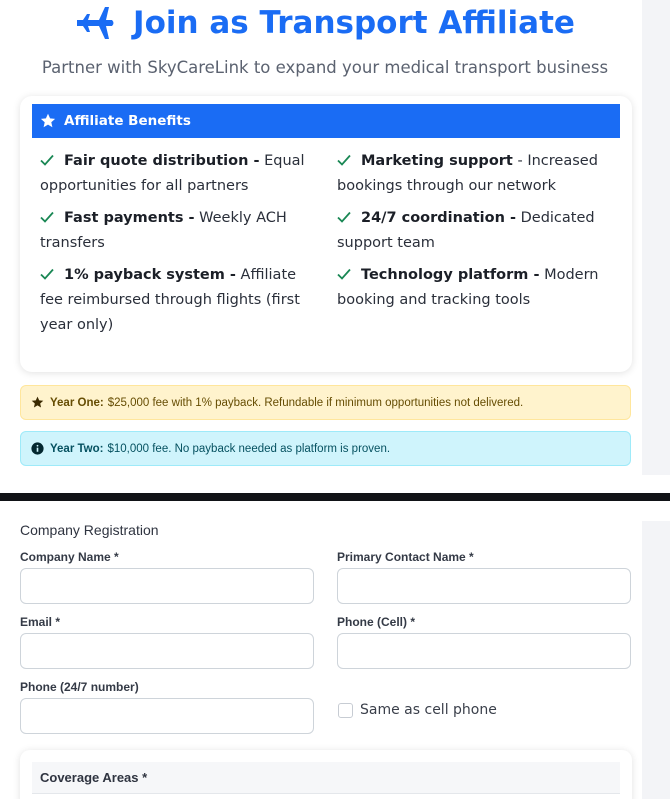 The image size is (670, 799). What do you see at coordinates (177, 231) in the screenshot?
I see `benefit-item: Fast payments - Weekly ACH transfers` at bounding box center [177, 231].